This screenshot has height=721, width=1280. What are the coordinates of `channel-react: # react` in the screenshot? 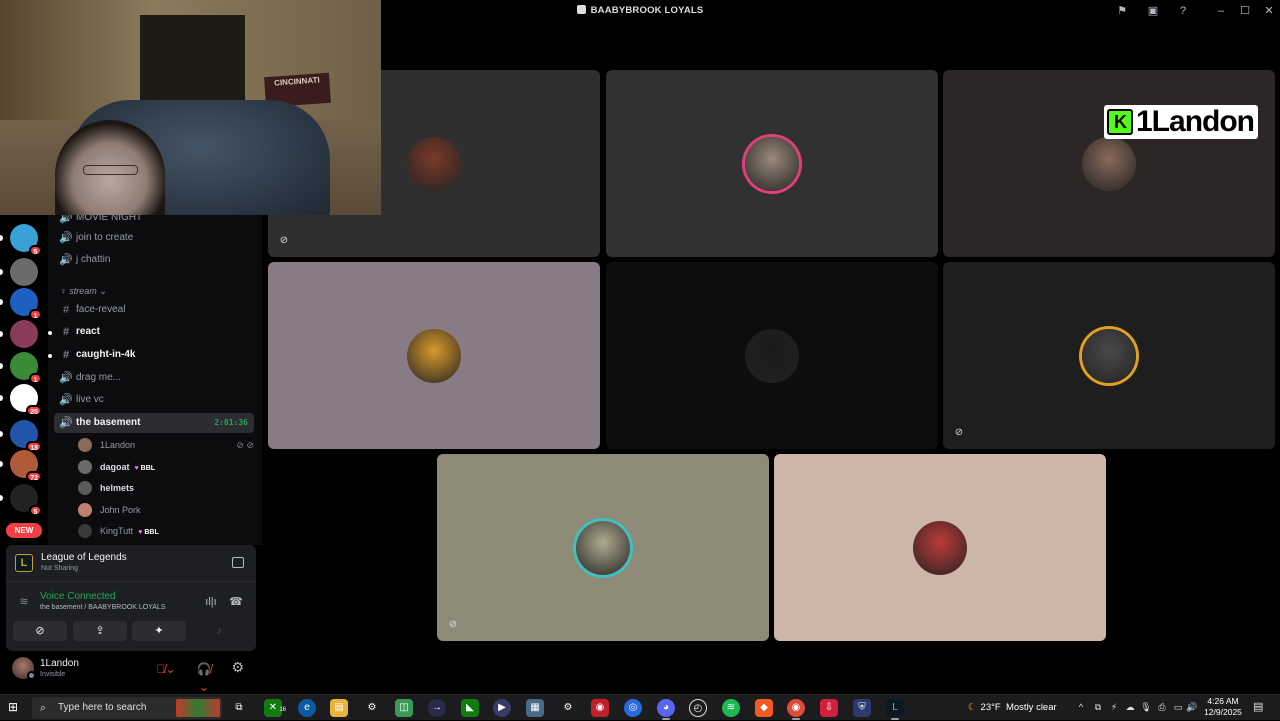 It's located at (154, 332).